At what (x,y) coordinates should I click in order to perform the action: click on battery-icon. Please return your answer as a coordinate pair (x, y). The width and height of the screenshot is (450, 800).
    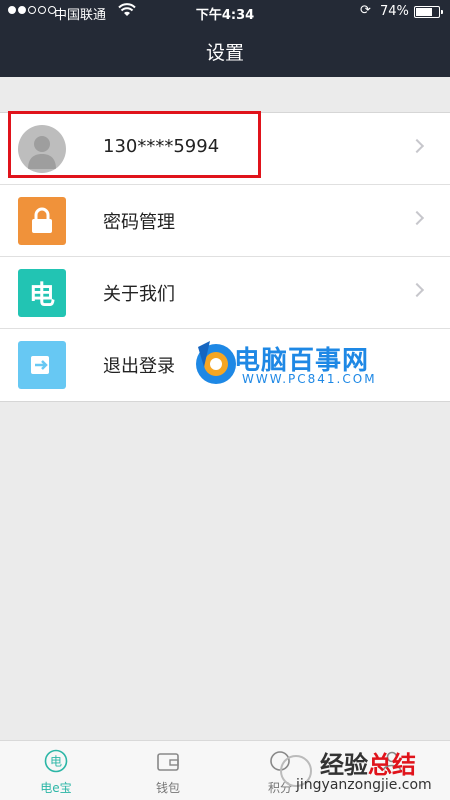
    Looking at the image, I should click on (428, 12).